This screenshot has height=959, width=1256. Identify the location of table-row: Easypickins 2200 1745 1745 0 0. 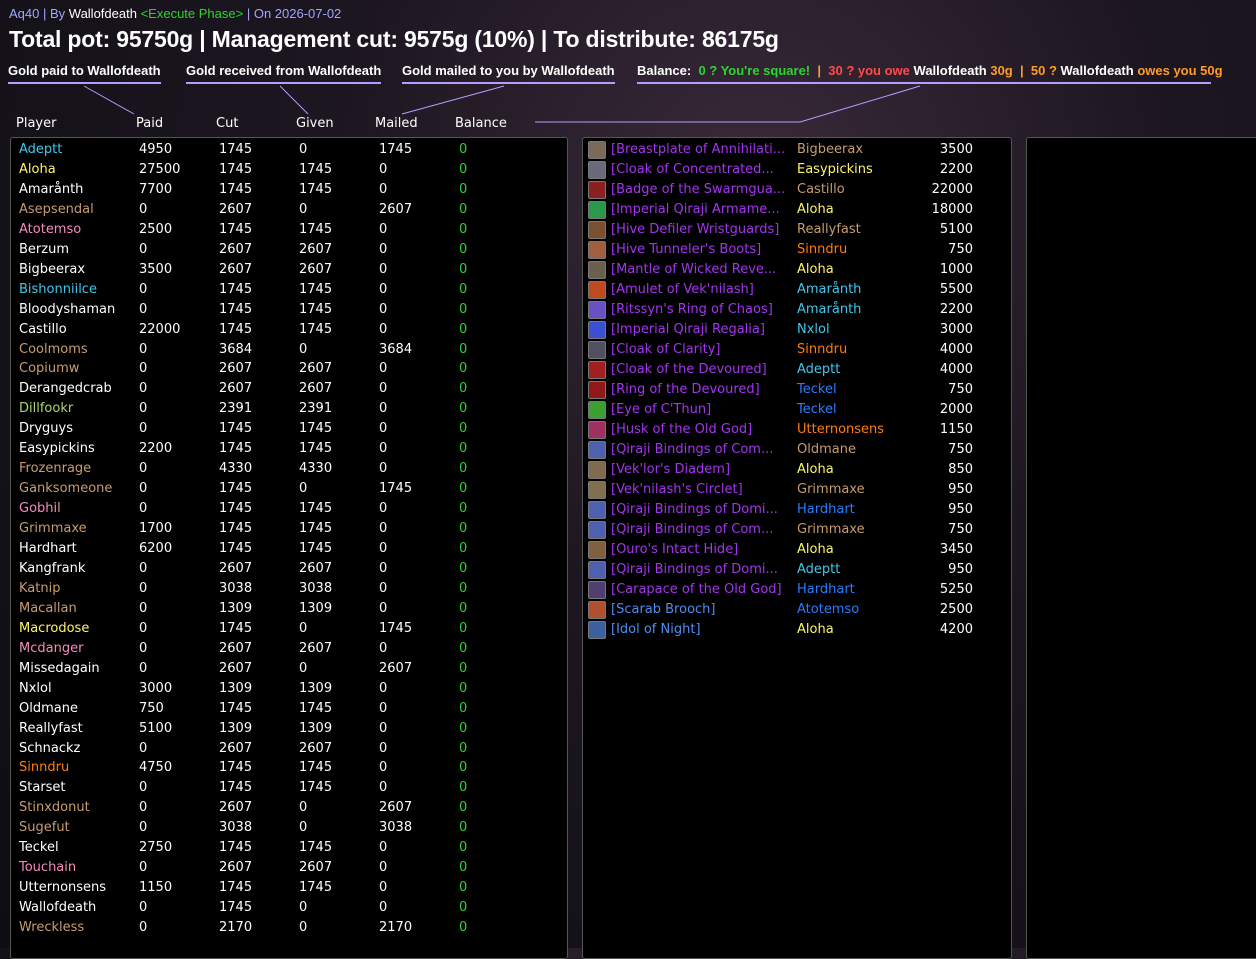
(286, 449).